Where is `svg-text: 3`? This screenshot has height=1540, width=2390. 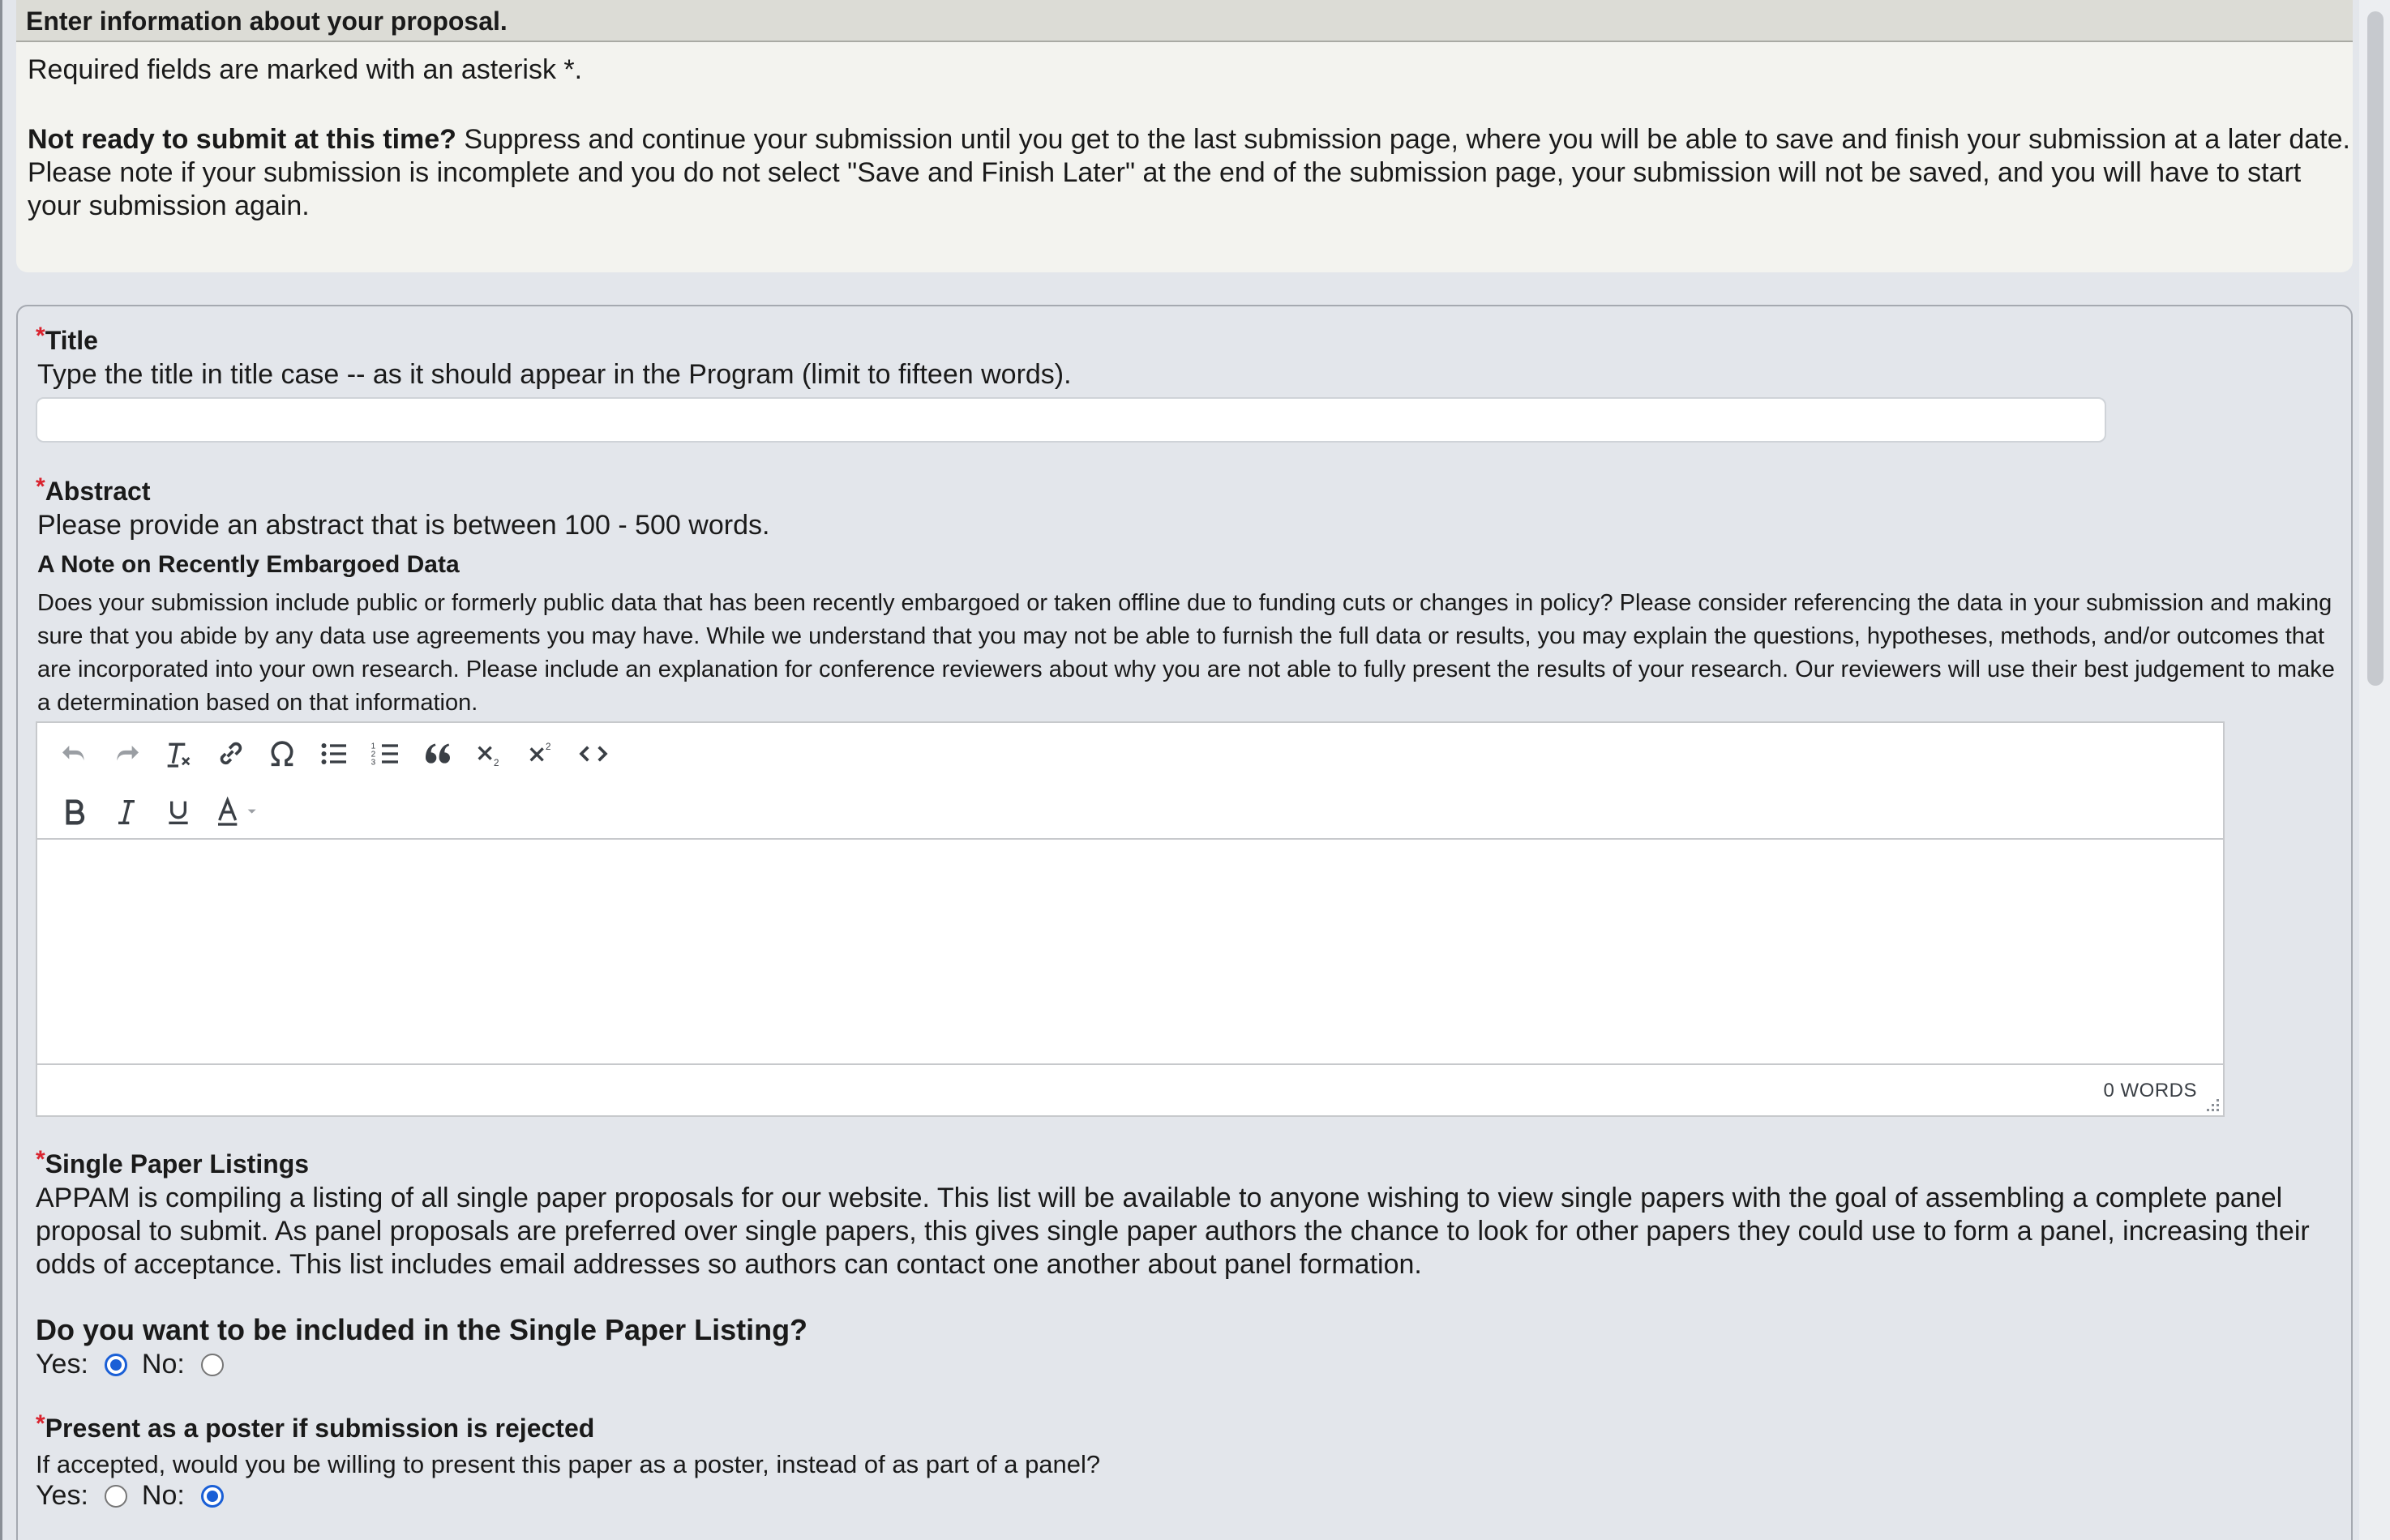 svg-text: 3 is located at coordinates (373, 762).